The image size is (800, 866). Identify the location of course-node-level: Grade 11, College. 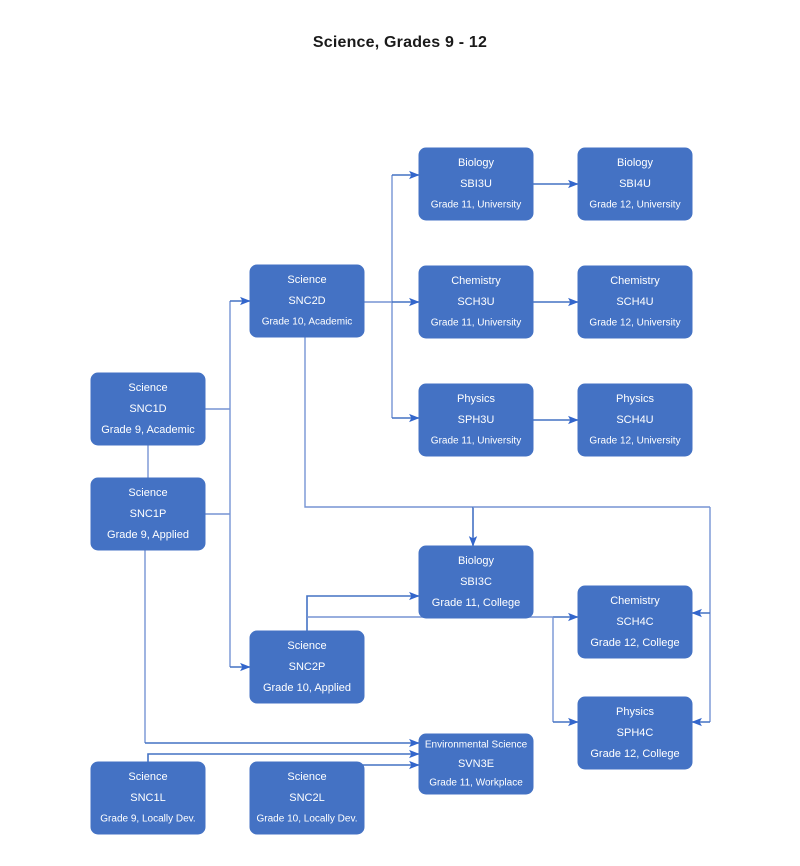
(476, 603).